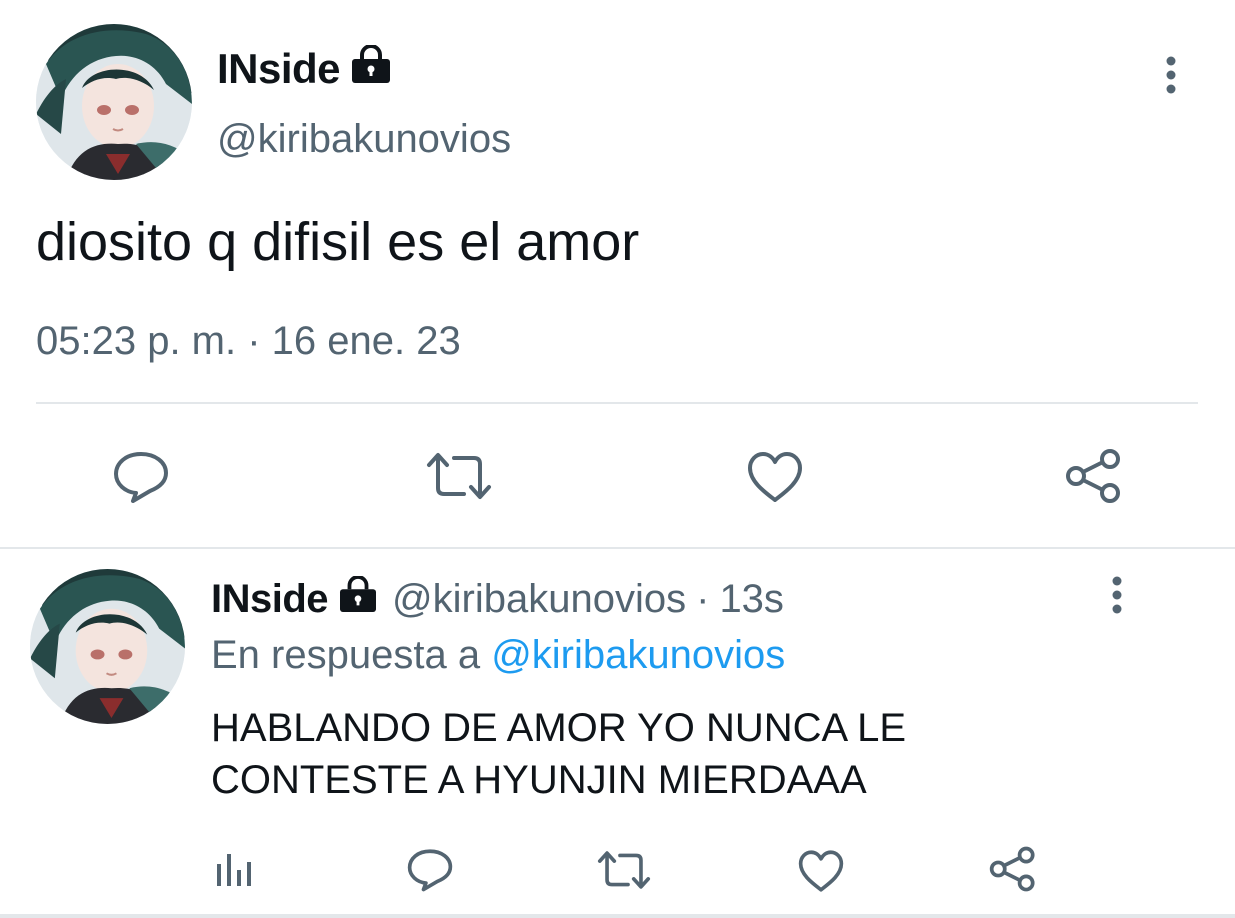 This screenshot has height=918, width=1235. Describe the element at coordinates (638, 655) in the screenshot. I see `mention-link: @kiribakunovios` at that location.